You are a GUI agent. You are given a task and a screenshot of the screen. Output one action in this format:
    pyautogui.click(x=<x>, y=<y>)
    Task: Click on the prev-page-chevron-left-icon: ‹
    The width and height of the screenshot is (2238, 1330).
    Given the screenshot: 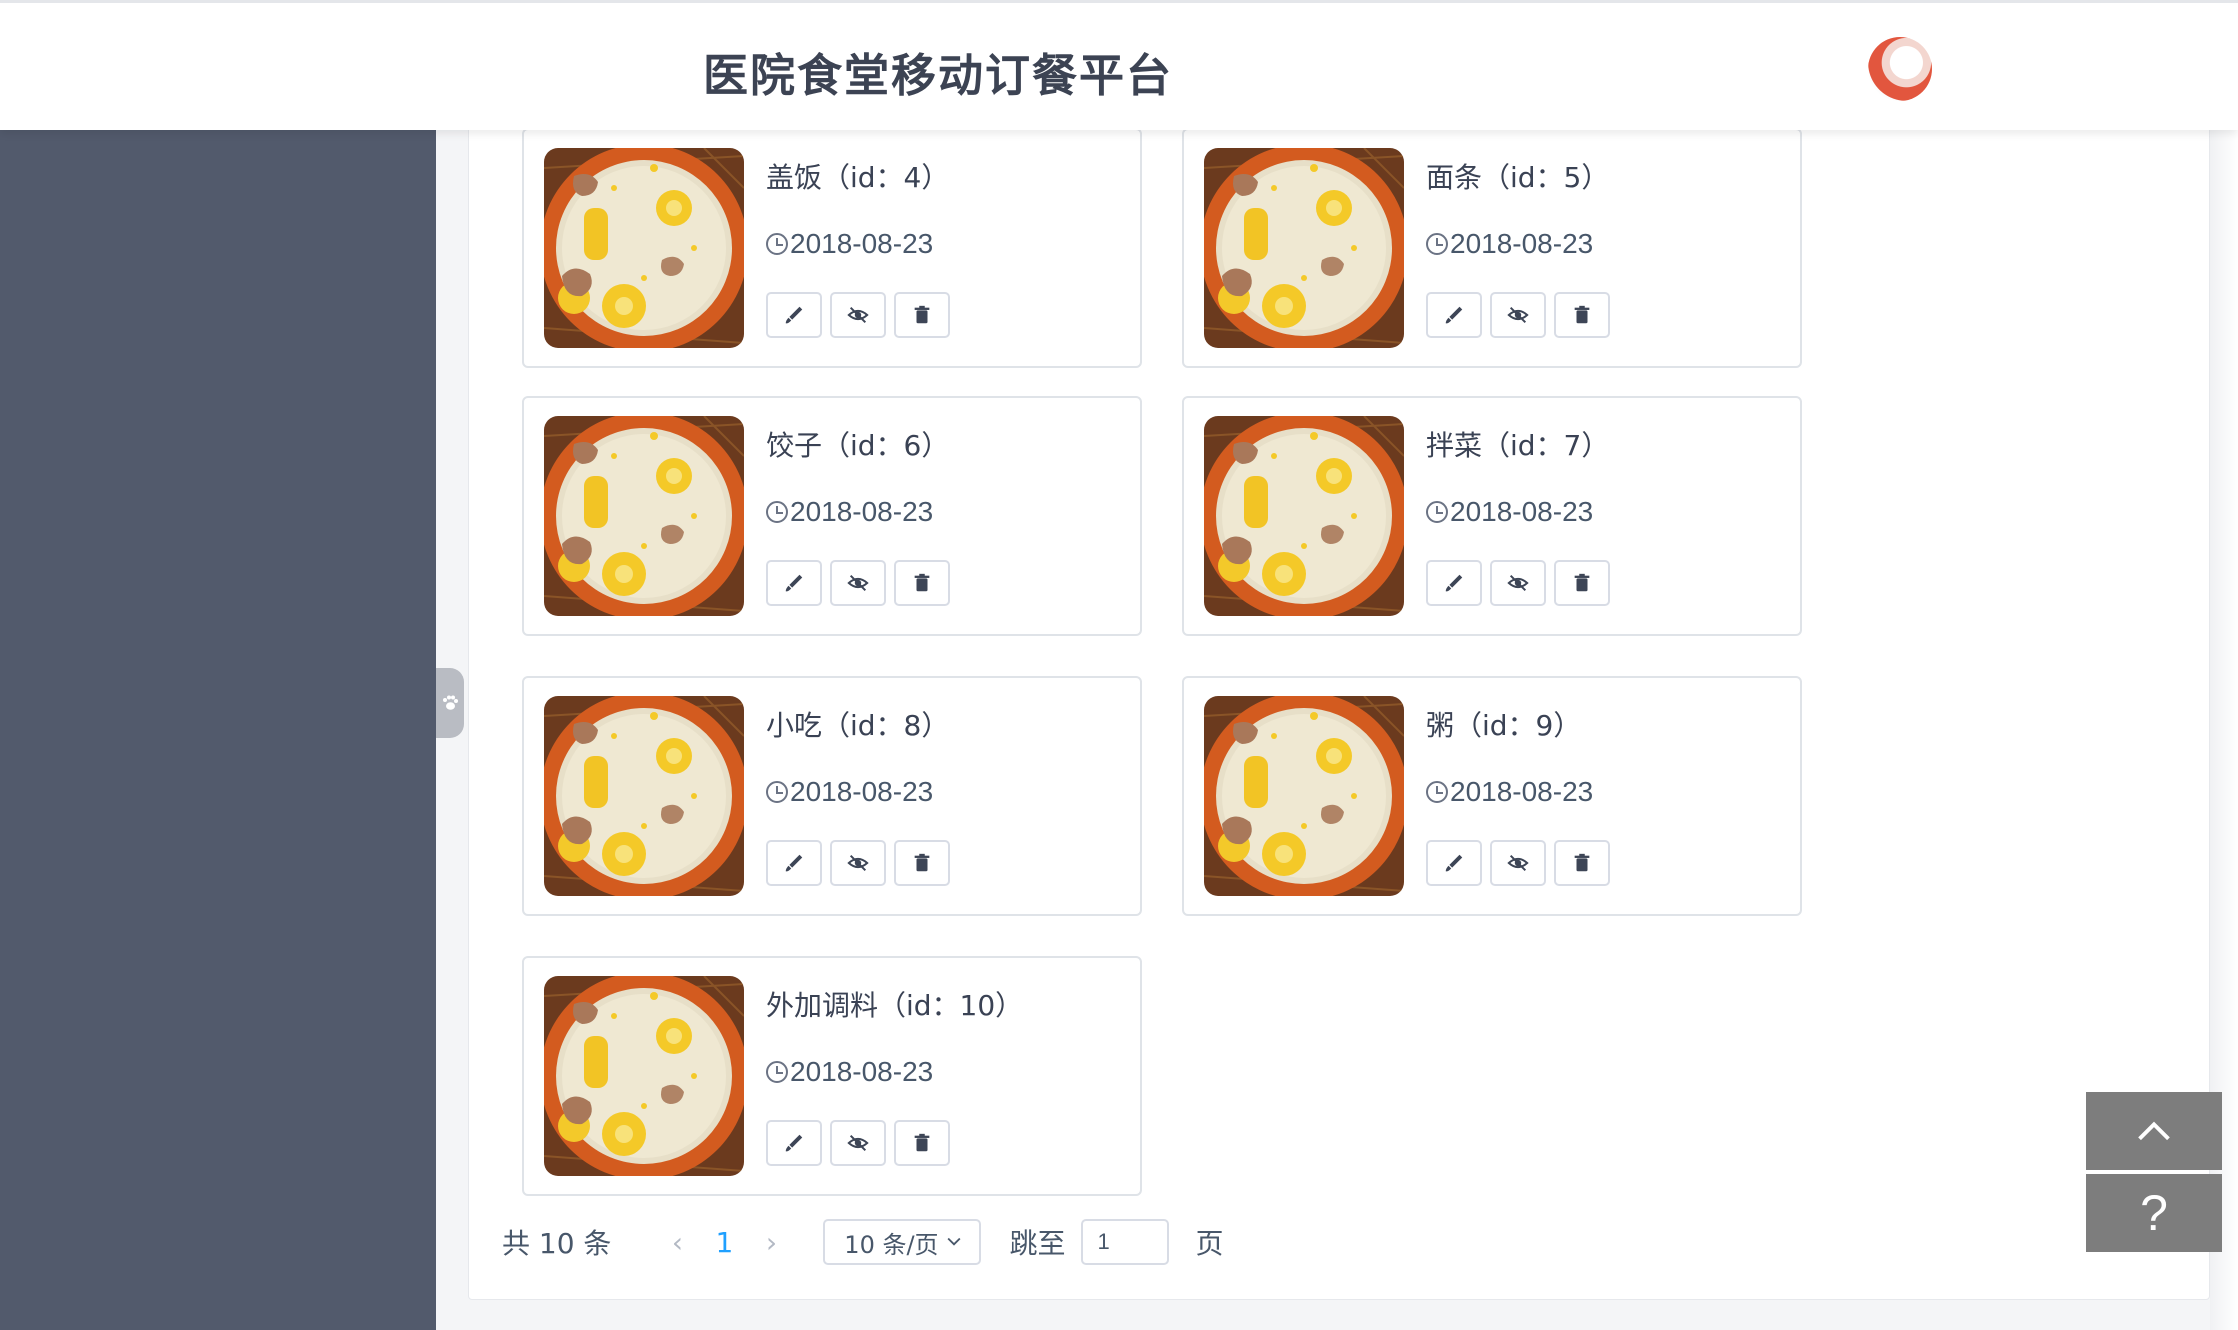 What is the action you would take?
    pyautogui.click(x=677, y=1242)
    